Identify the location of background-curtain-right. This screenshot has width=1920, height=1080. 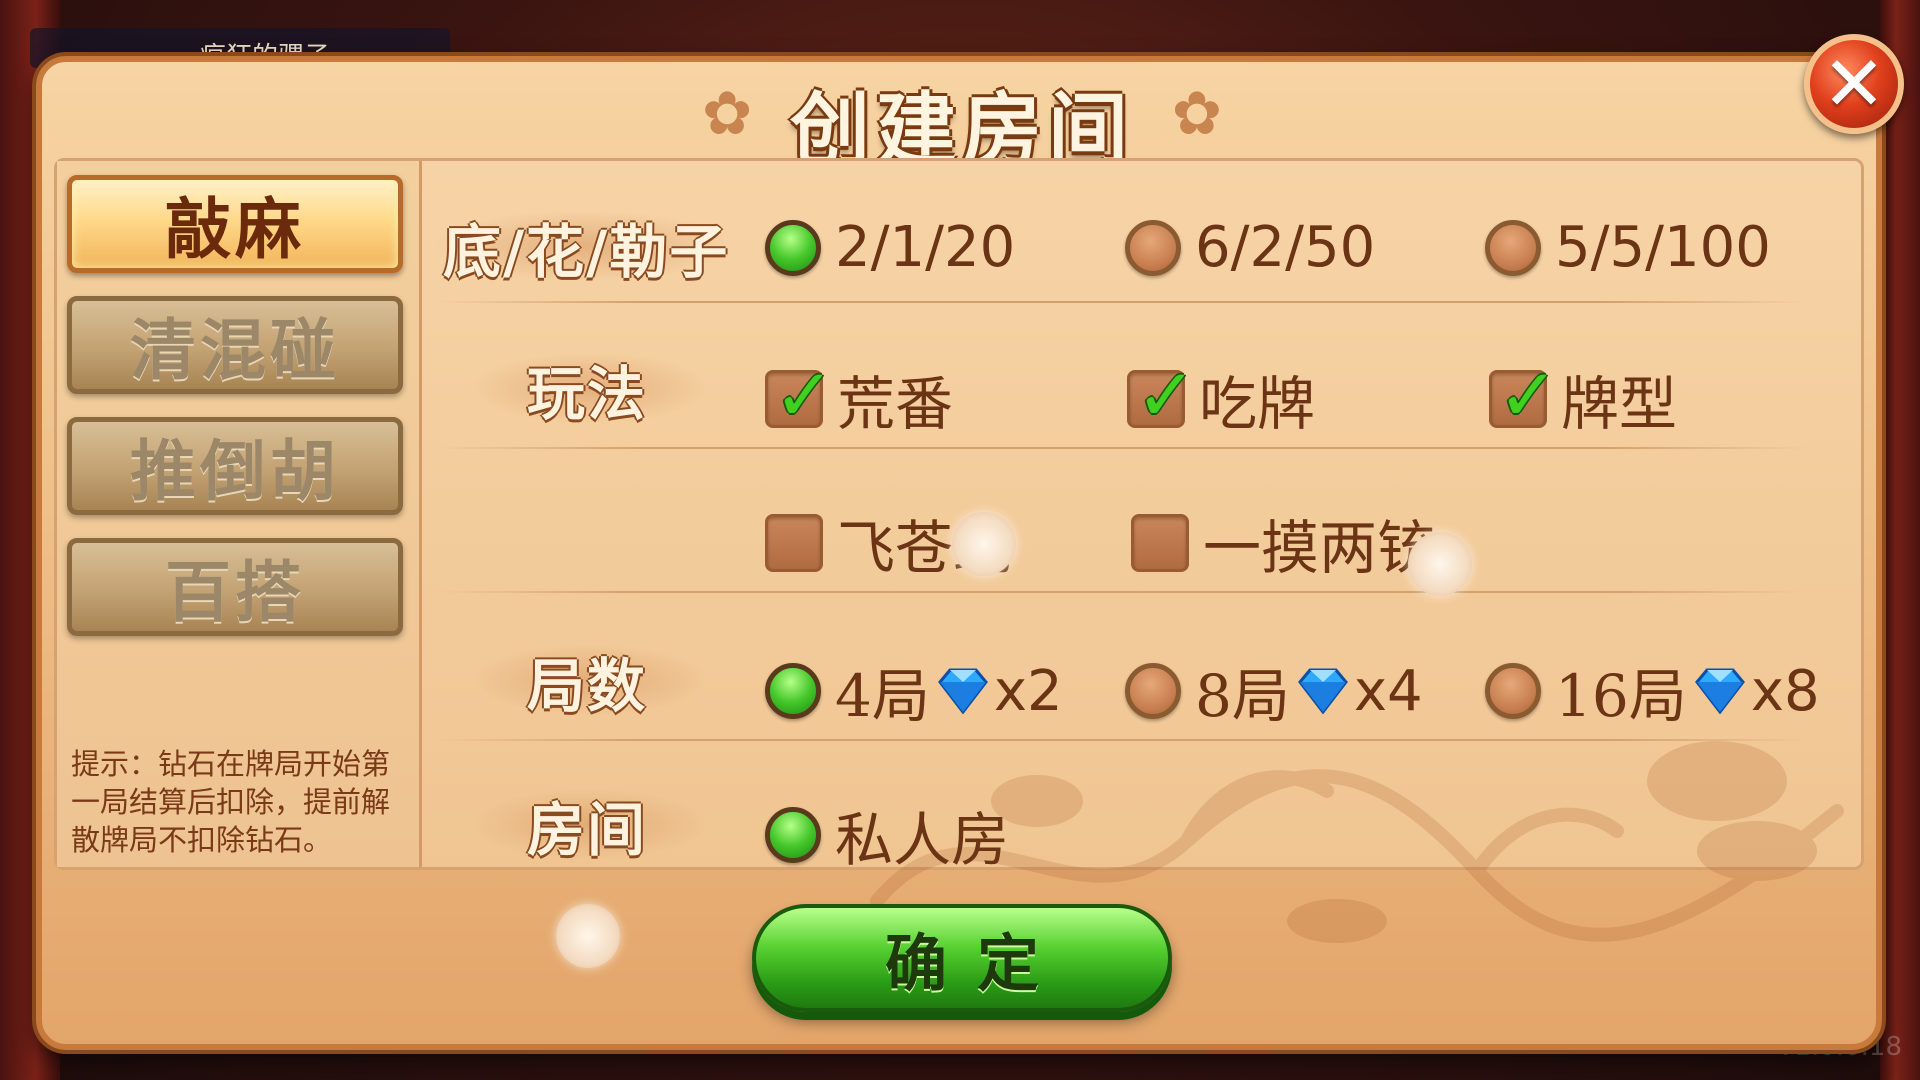
(1900, 540).